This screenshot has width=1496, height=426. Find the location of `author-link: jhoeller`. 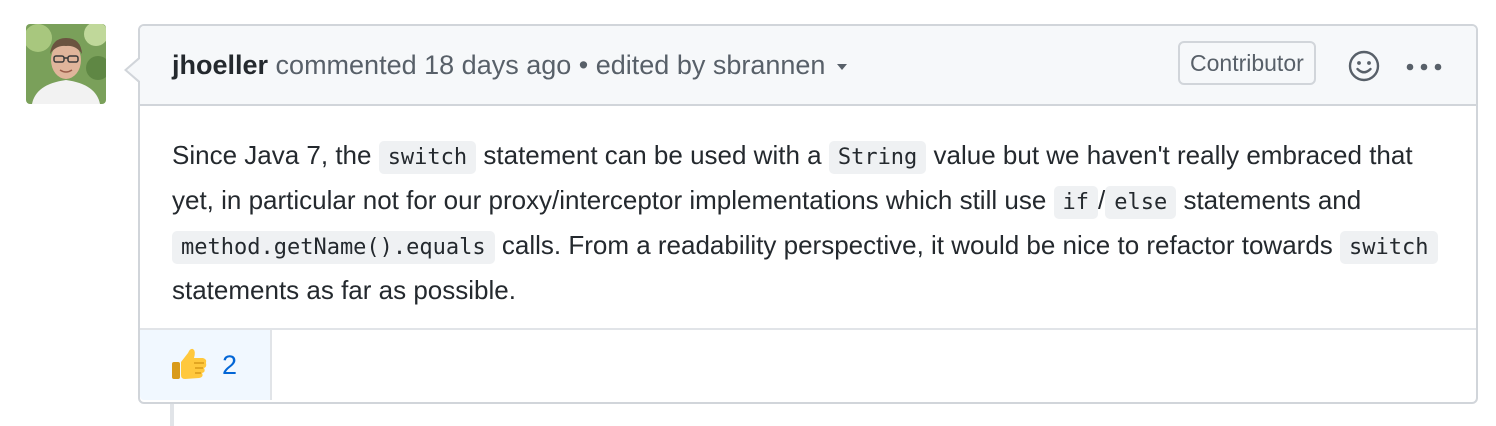

author-link: jhoeller is located at coordinates (220, 65).